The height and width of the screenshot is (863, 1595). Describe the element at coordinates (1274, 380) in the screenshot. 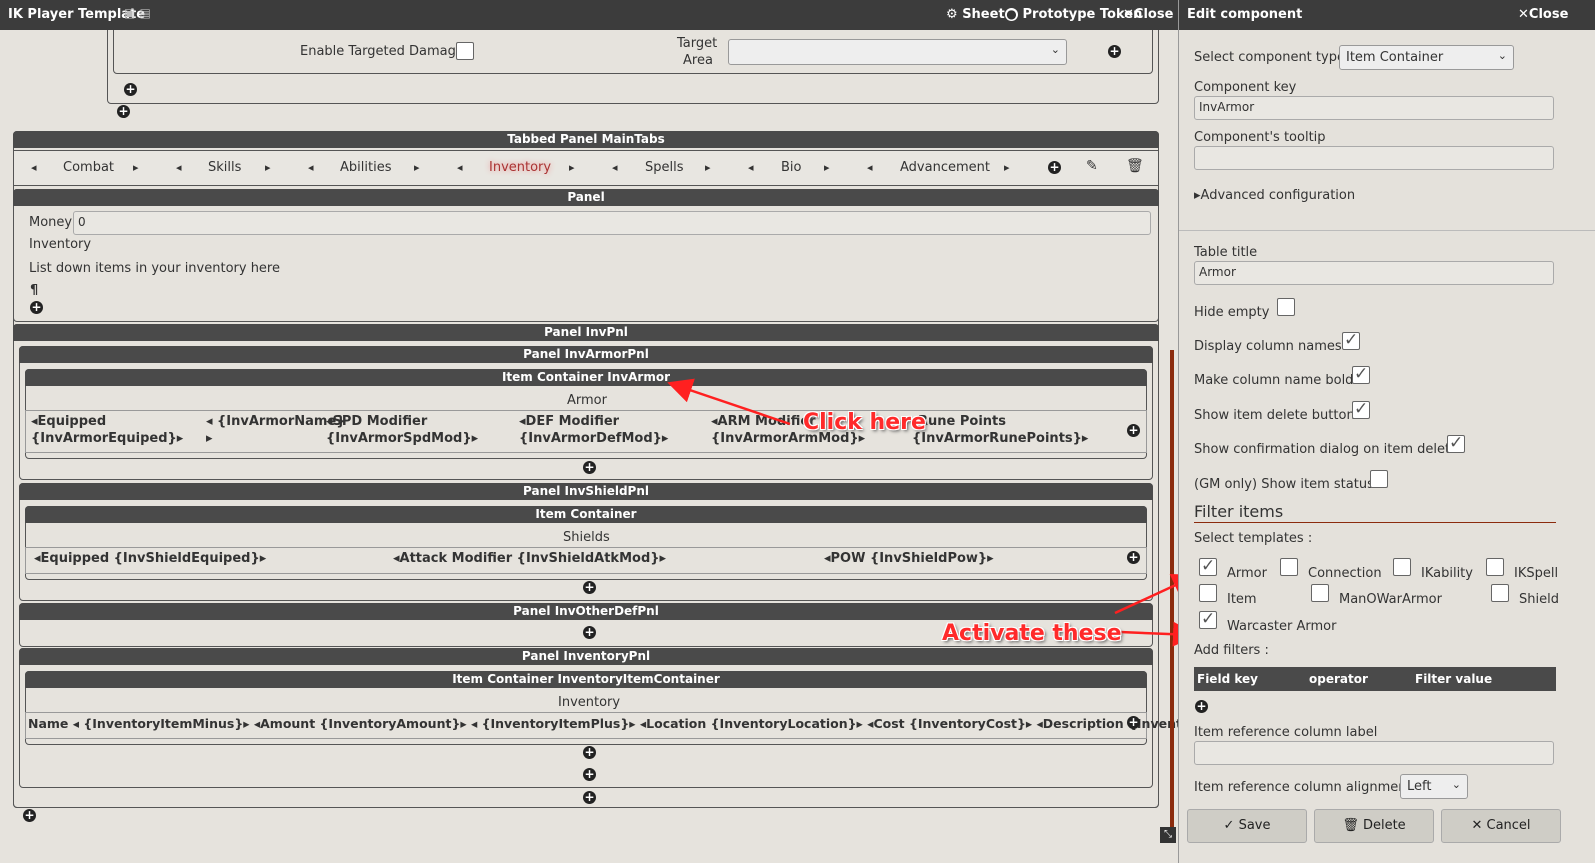

I see `column-name-bold-label: Make column name bold` at that location.